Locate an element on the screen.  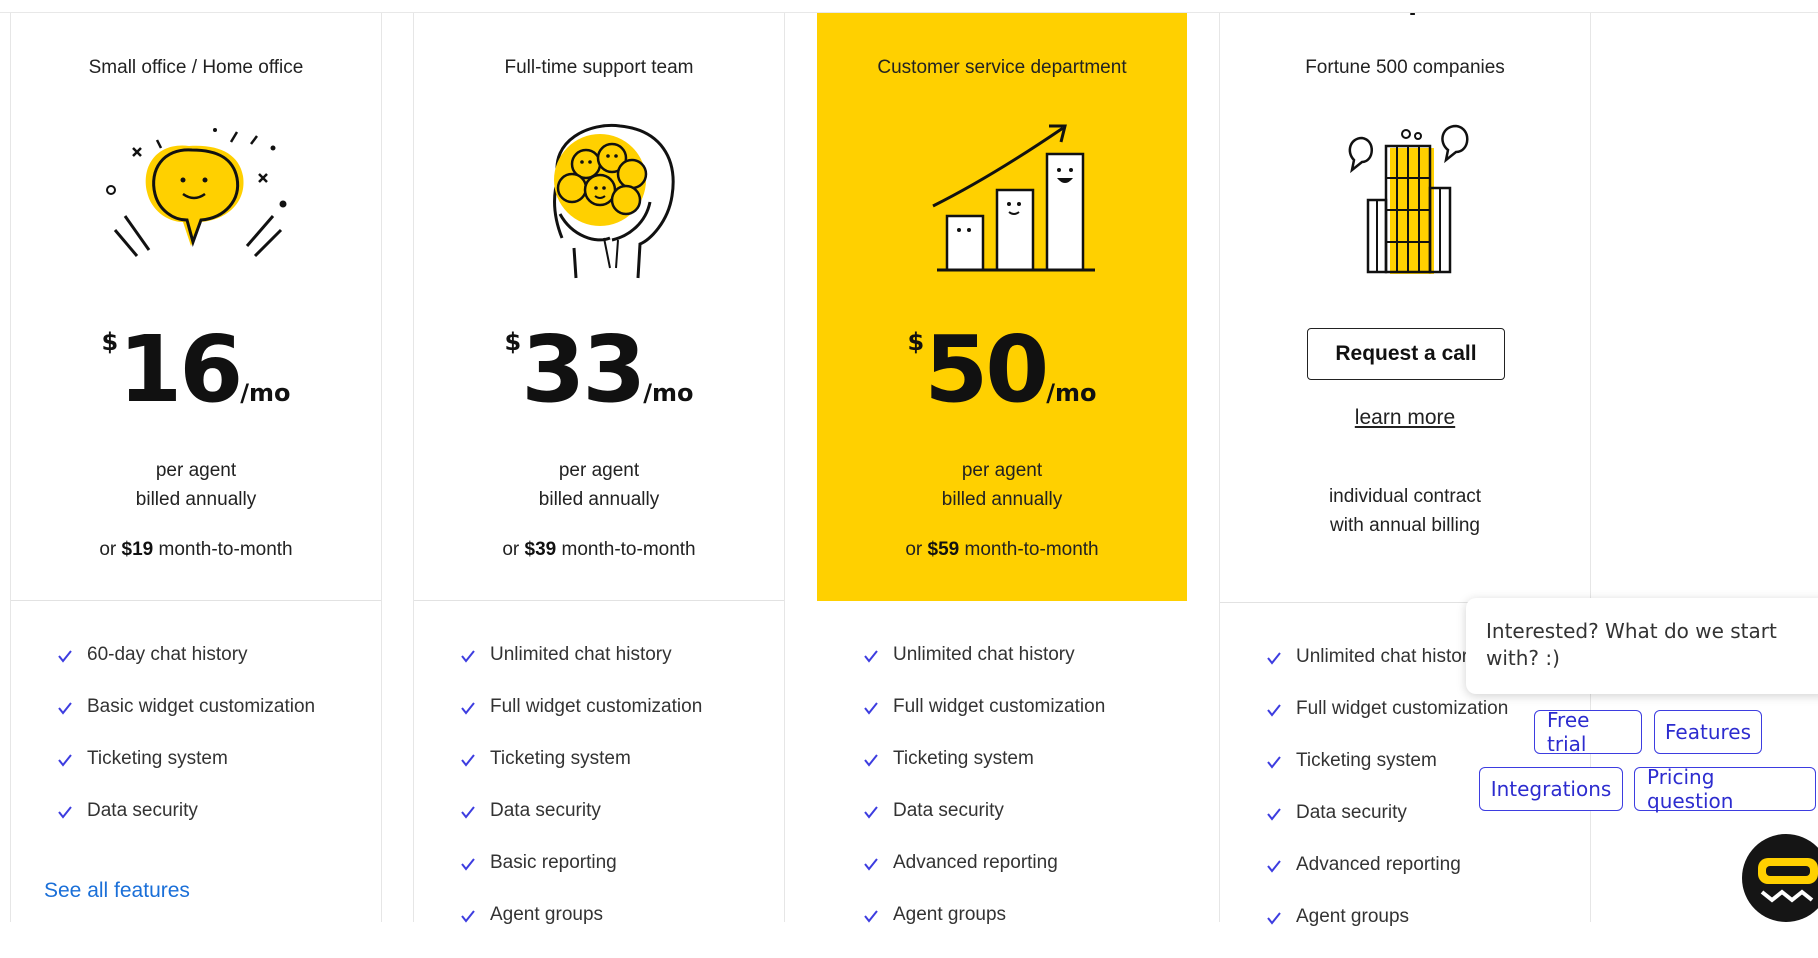
chat-launcher-button is located at coordinates (1780, 878).